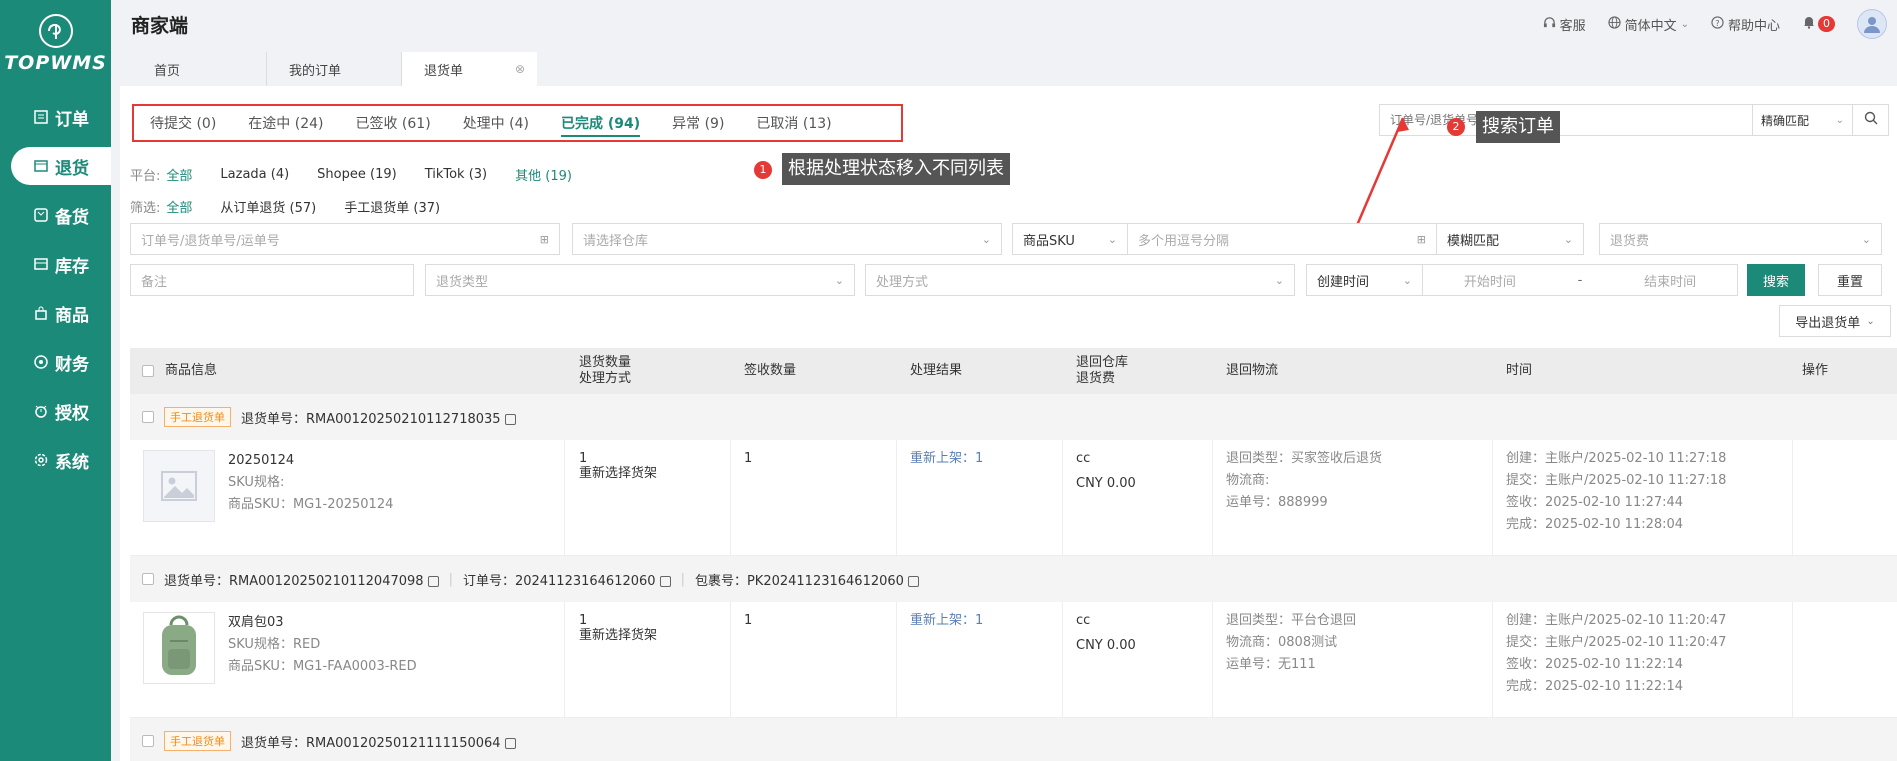 Image resolution: width=1897 pixels, height=761 pixels. What do you see at coordinates (179, 206) in the screenshot?
I see `type-option-all: 全部` at bounding box center [179, 206].